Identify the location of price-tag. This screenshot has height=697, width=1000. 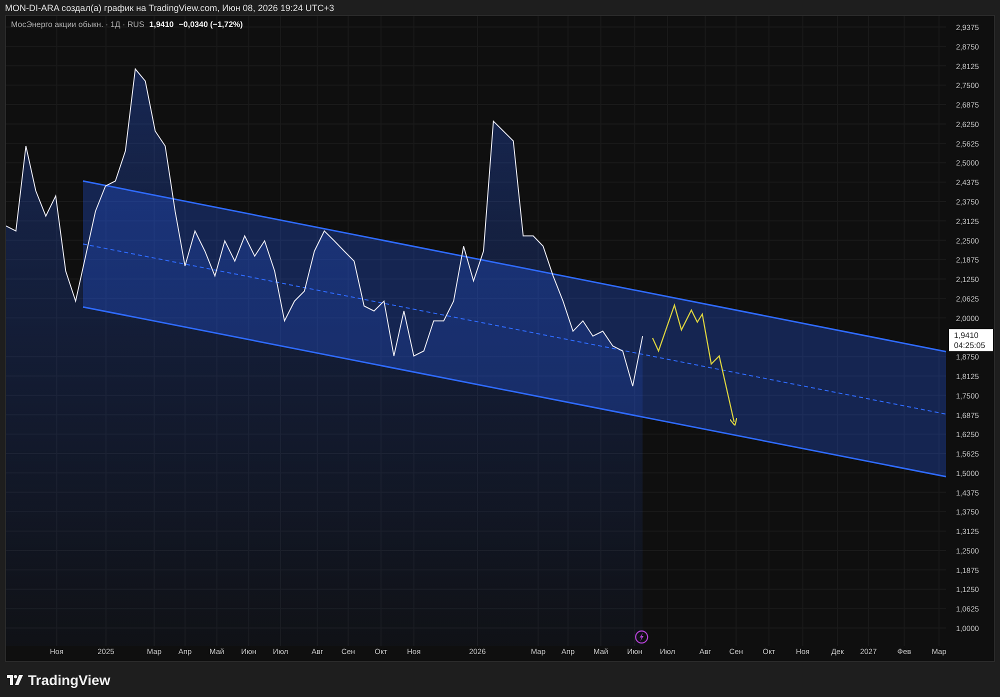
(971, 340).